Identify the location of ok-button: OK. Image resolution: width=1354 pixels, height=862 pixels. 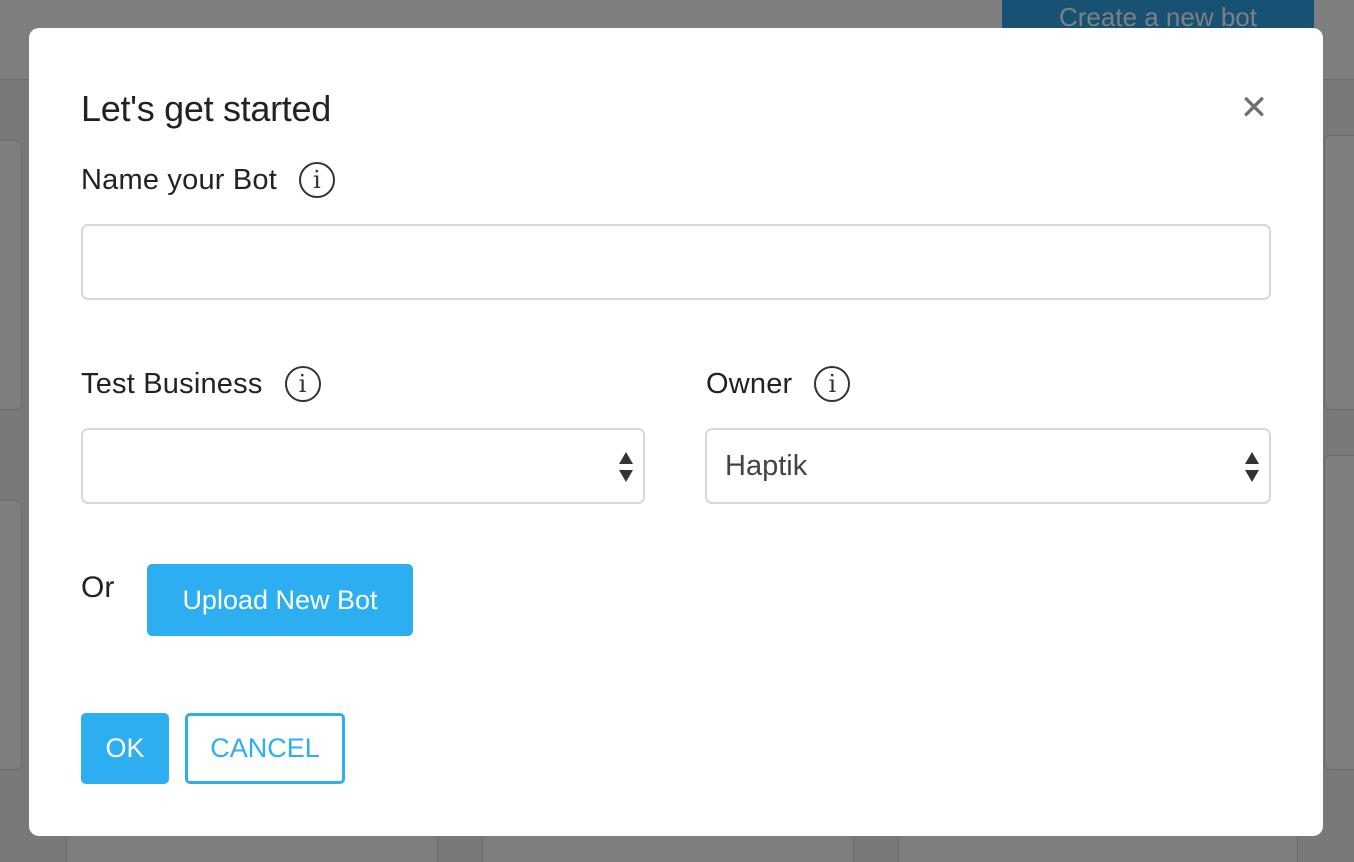
(125, 748).